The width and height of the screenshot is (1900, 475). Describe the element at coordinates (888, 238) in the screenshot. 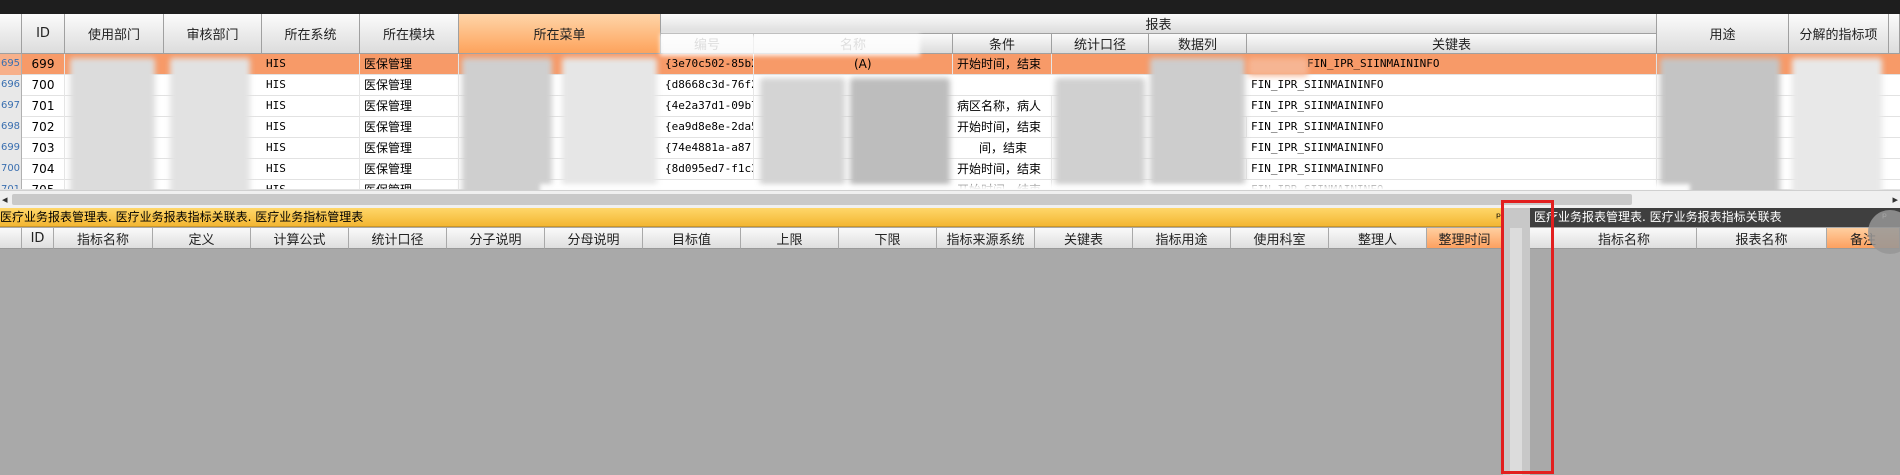

I see `column-header-lower: 下限` at that location.